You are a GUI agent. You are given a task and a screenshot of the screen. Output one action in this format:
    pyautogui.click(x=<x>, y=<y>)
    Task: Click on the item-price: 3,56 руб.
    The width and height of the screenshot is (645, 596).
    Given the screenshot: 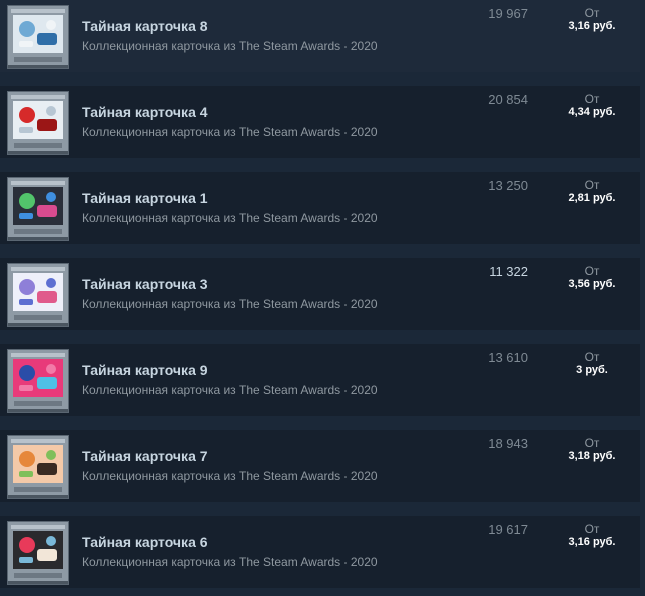 What is the action you would take?
    pyautogui.click(x=592, y=284)
    